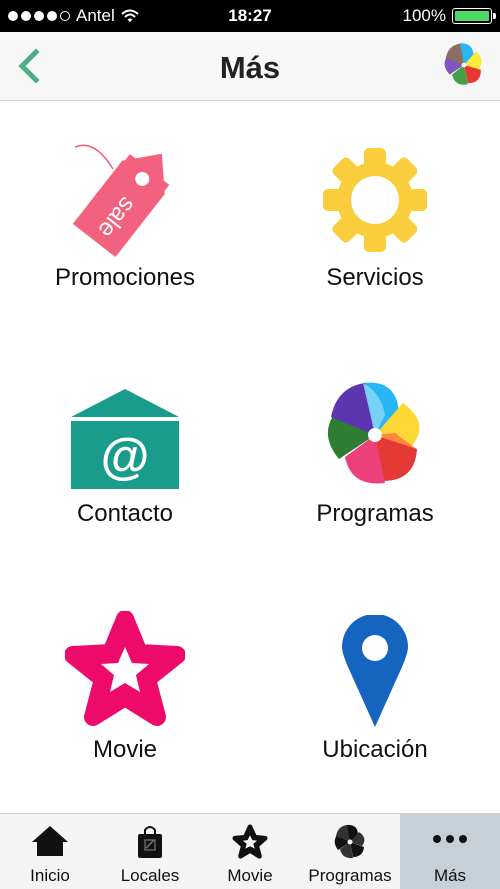 Image resolution: width=500 pixels, height=889 pixels. Describe the element at coordinates (125, 277) in the screenshot. I see `menu-item-label: Promociones` at that location.